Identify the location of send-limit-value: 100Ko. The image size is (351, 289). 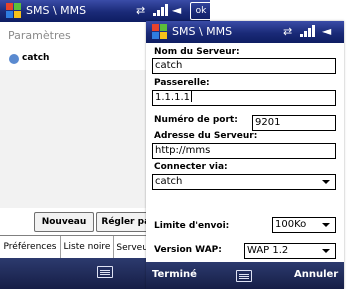
(291, 224).